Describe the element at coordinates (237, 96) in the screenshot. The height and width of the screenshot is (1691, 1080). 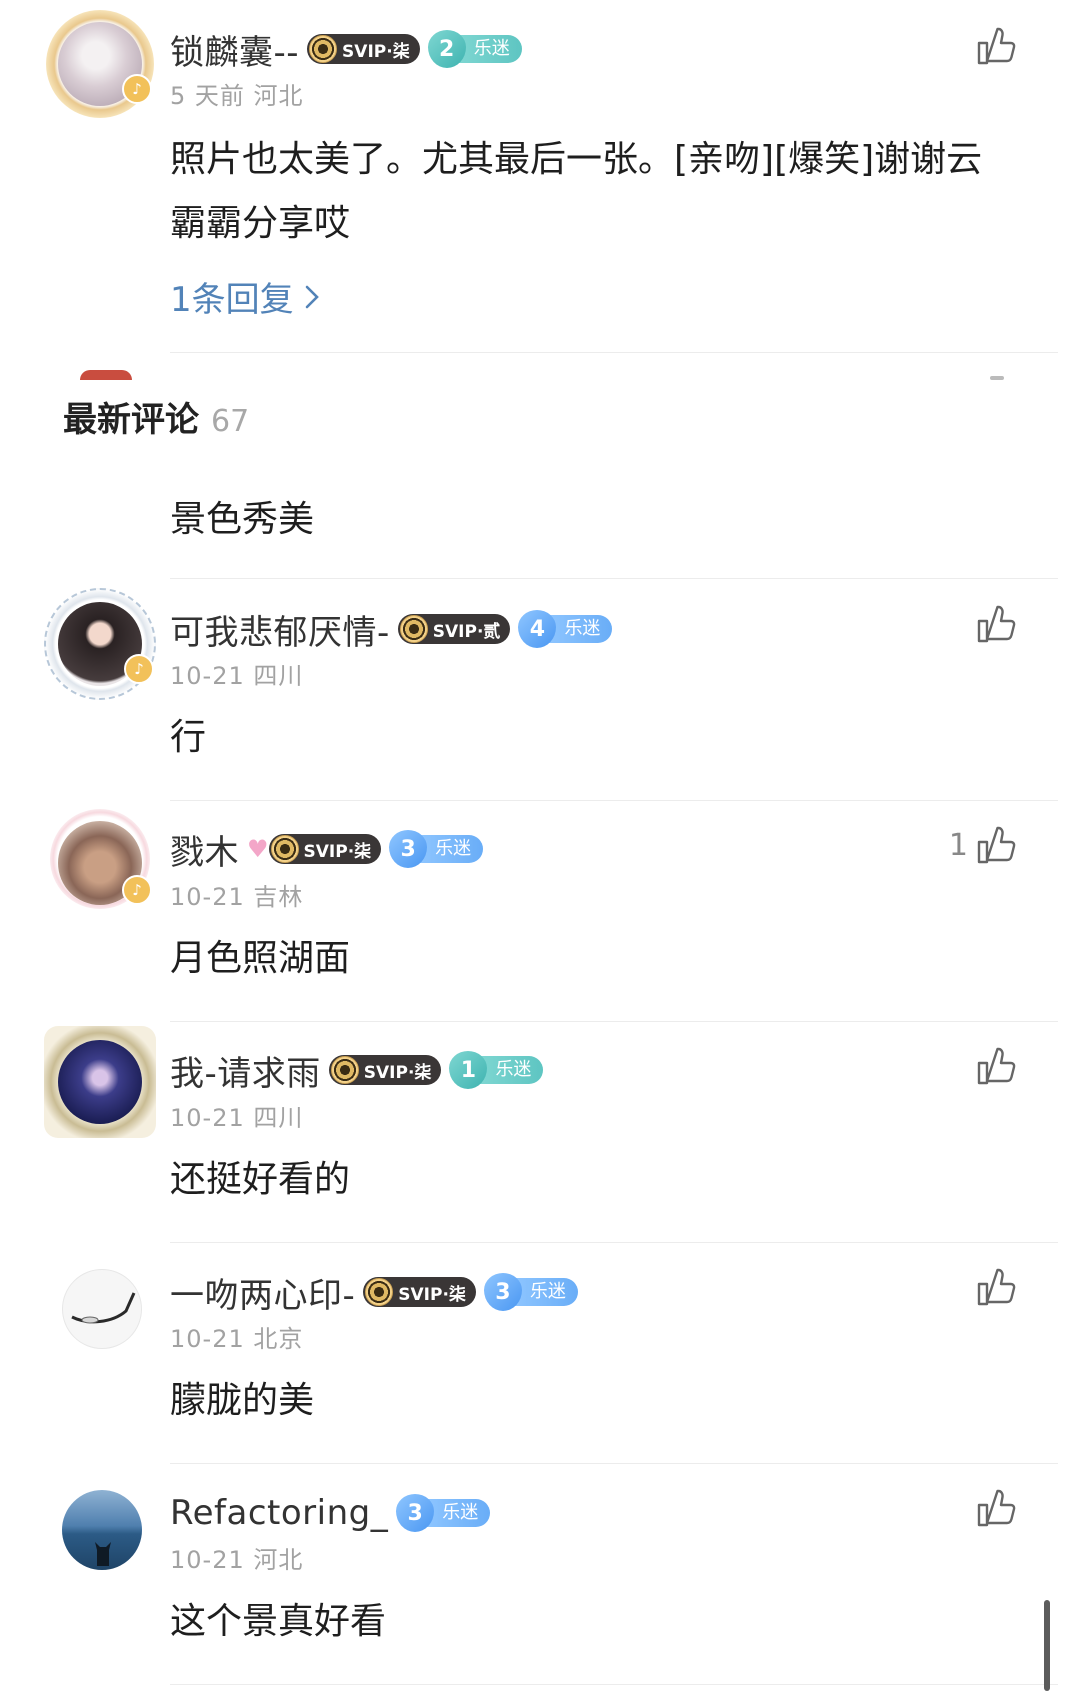
I see `comment-meta: 5 天前 河北` at that location.